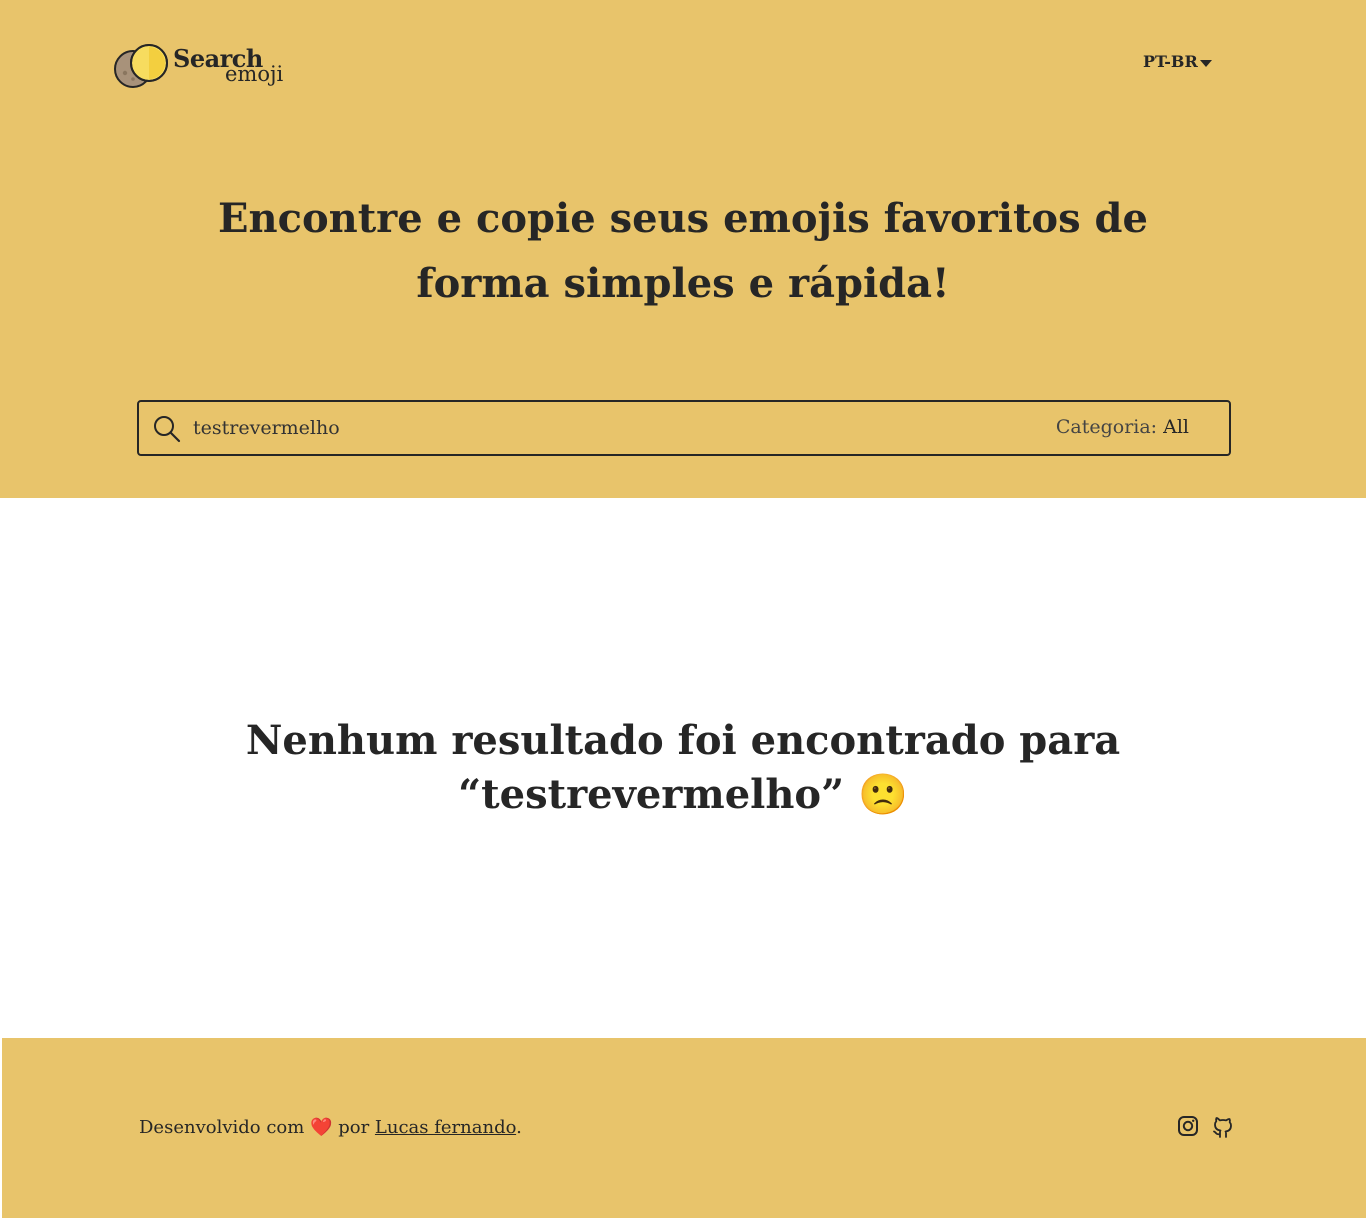 Image resolution: width=1366 pixels, height=1218 pixels. Describe the element at coordinates (141, 66) in the screenshot. I see `logo-moon-icon` at that location.